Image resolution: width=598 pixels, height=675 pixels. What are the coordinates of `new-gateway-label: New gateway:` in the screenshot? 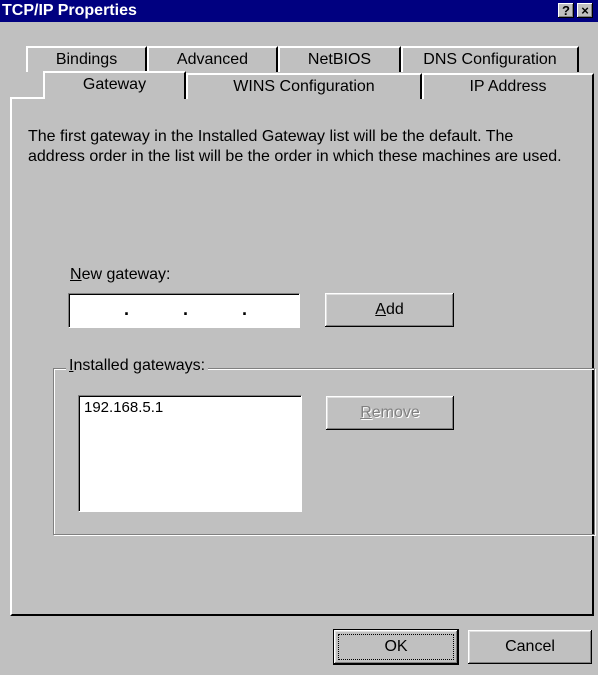 It's located at (120, 275).